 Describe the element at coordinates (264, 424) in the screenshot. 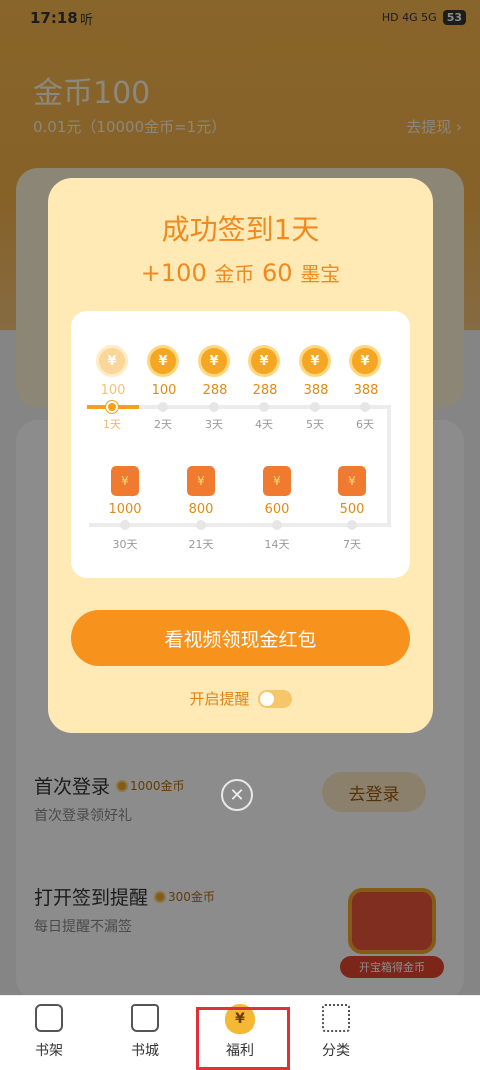

I see `day-label: 4天` at that location.